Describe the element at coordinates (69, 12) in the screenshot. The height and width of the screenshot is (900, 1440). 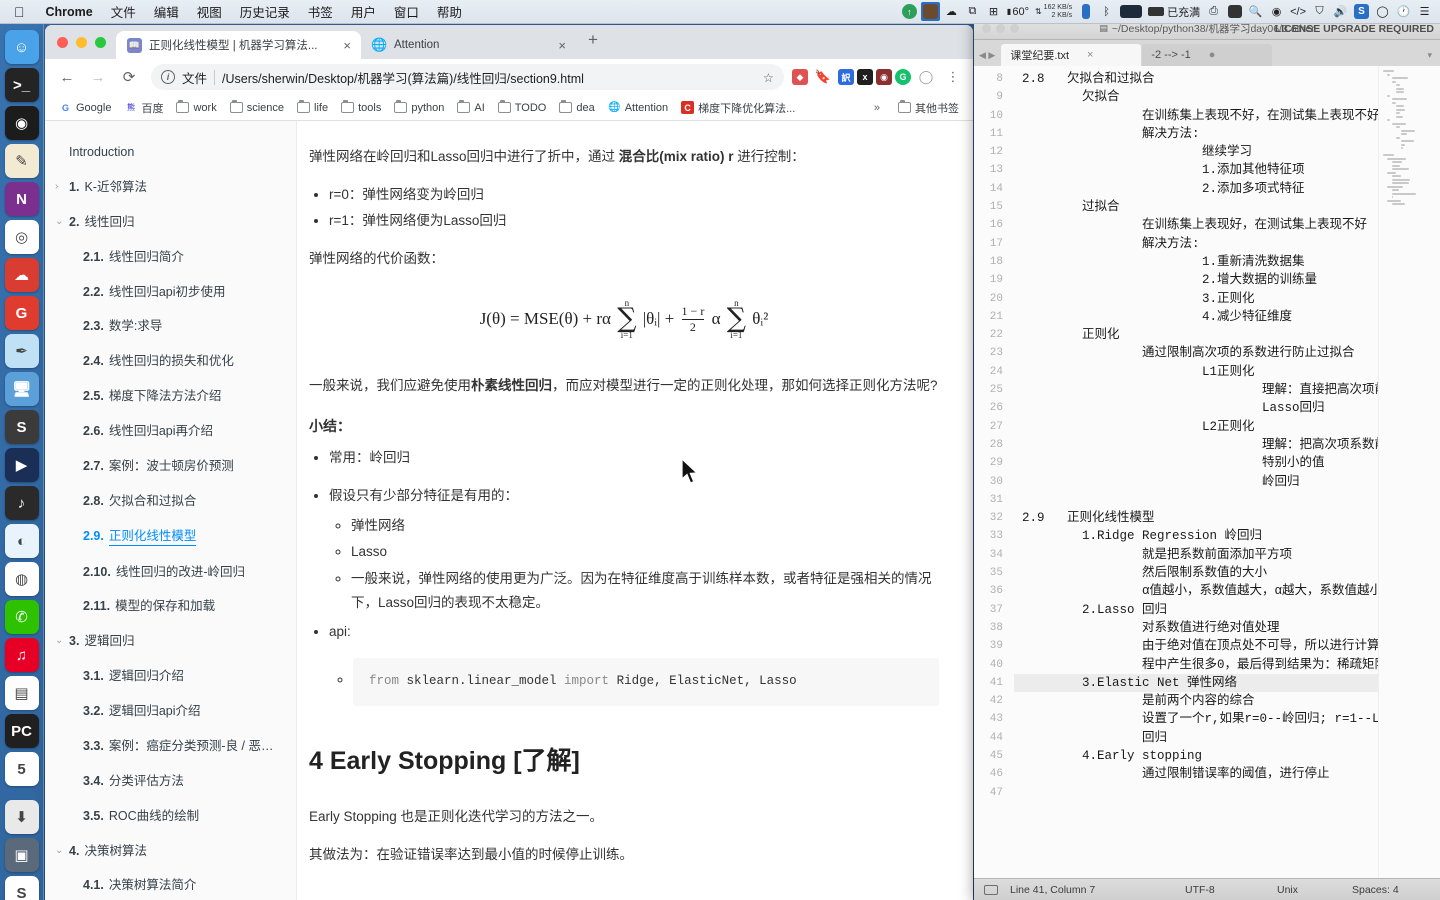
I see `menu-item-chrome: Chrome` at that location.